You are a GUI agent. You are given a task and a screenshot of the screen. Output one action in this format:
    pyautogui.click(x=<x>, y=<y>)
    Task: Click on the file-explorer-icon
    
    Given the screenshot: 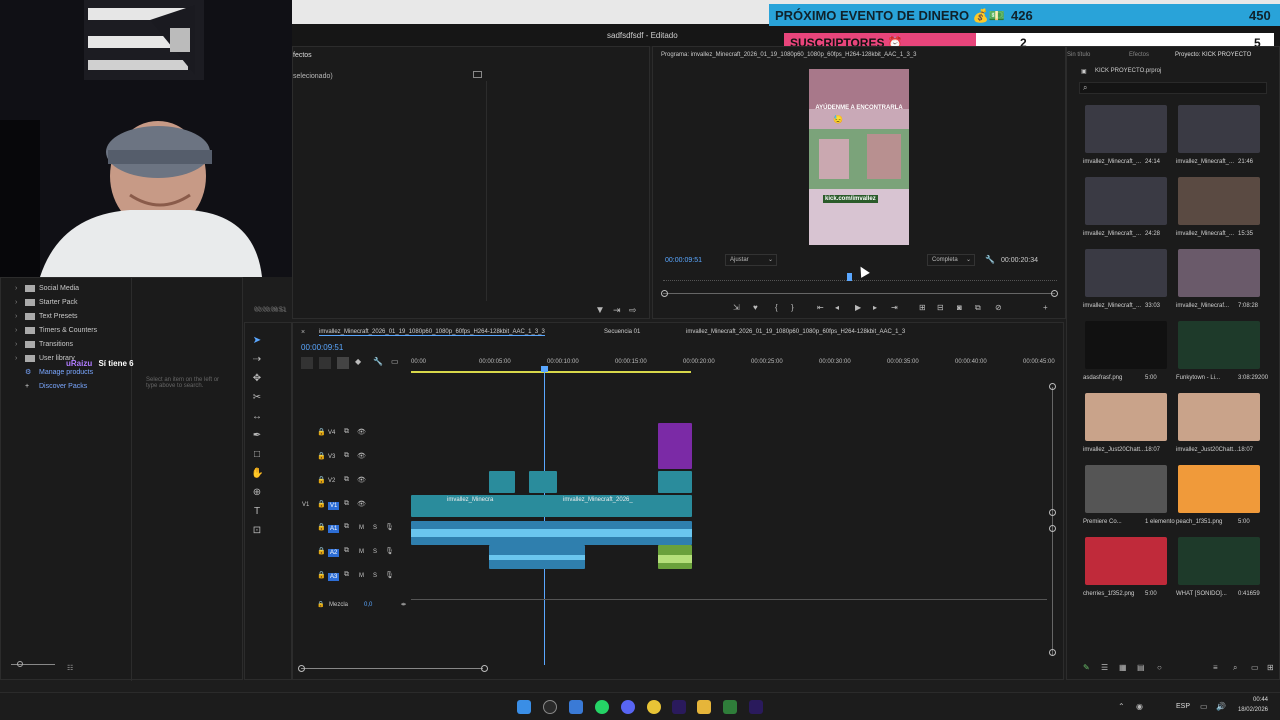 What is the action you would take?
    pyautogui.click(x=704, y=707)
    